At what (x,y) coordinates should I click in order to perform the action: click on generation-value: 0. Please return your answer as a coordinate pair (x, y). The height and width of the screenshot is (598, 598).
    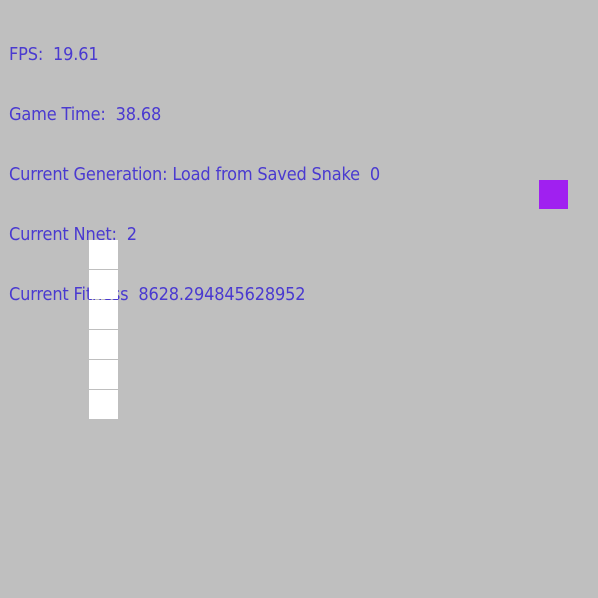
    Looking at the image, I should click on (374, 174).